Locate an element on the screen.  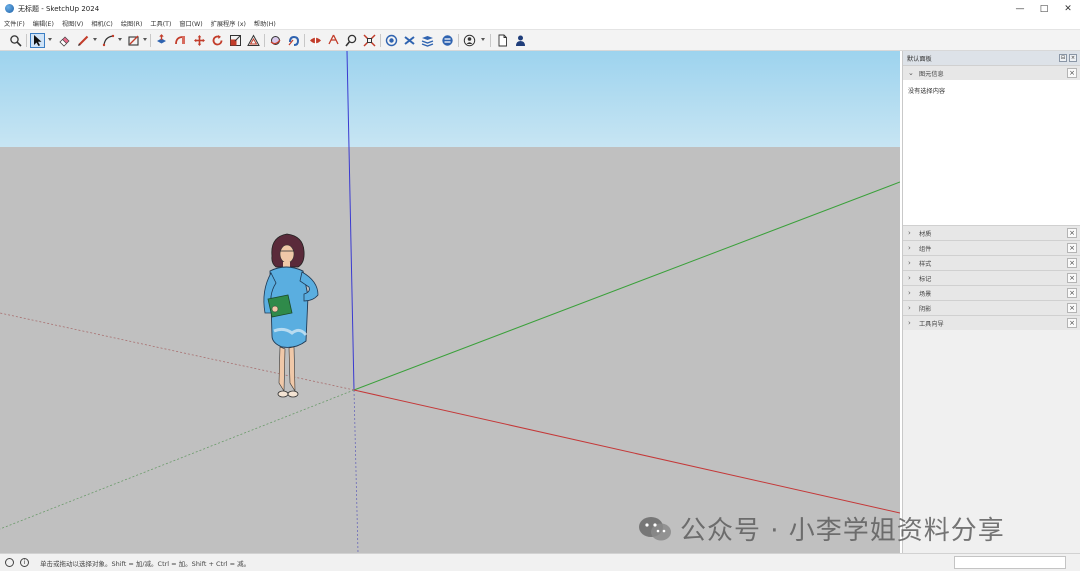
rotate-icon is located at coordinates (217, 40).